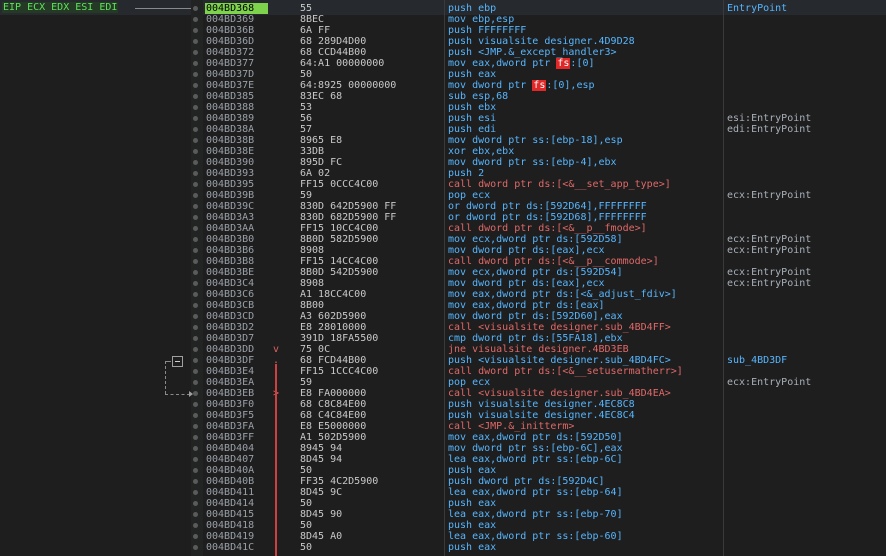 Image resolution: width=886 pixels, height=556 pixels. Describe the element at coordinates (370, 514) in the screenshot. I see `bytes-cell: 8D45 90` at that location.